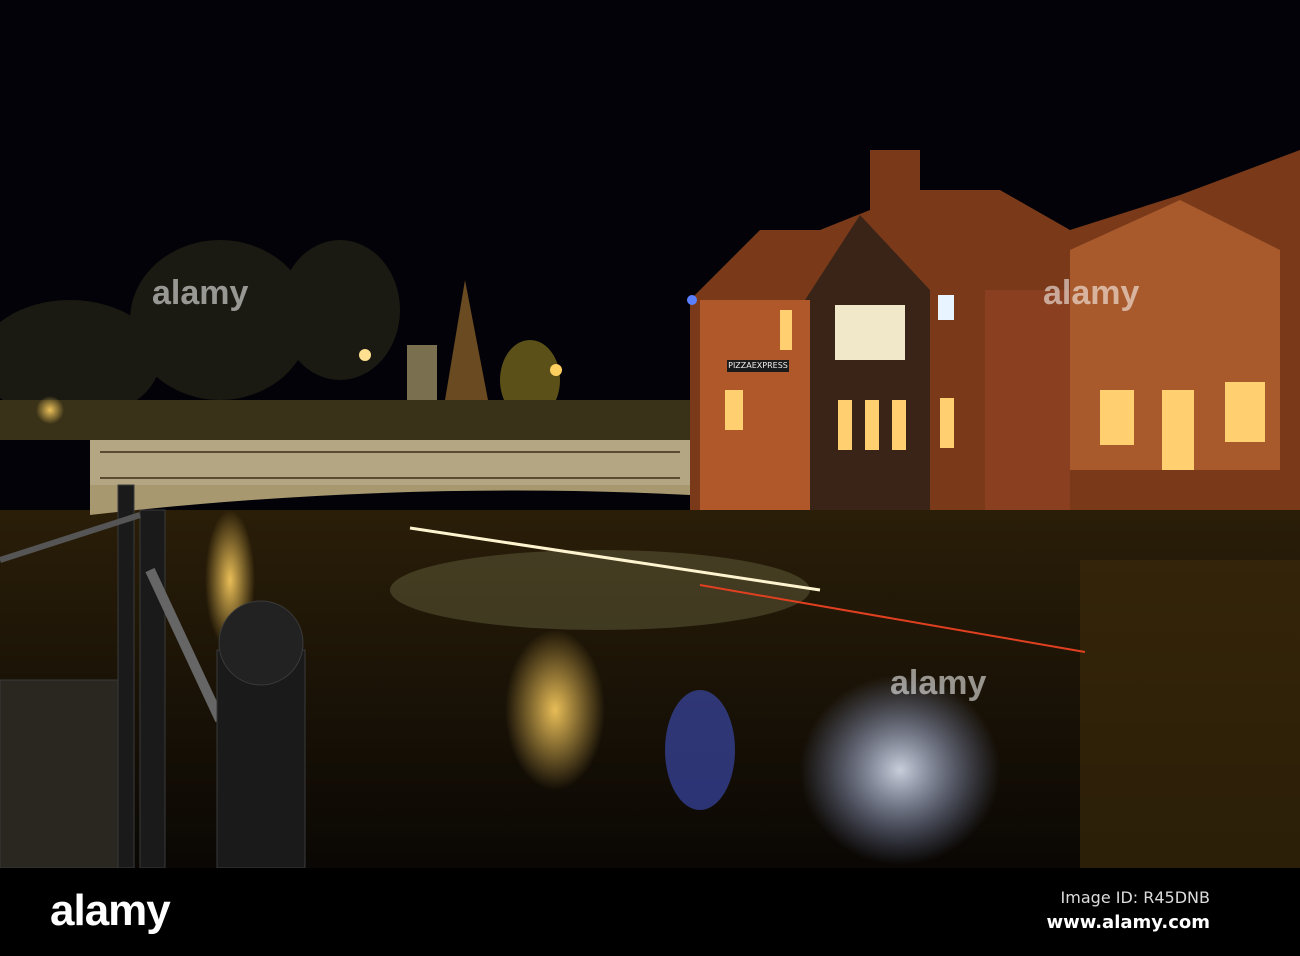  I want to click on restaurant-sign: PIZZAEXPRESS, so click(758, 366).